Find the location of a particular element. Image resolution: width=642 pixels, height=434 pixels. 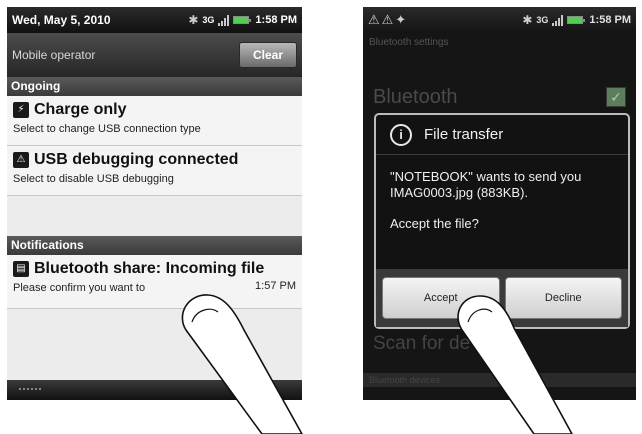

checkbox-icon: ✓ is located at coordinates (616, 97).